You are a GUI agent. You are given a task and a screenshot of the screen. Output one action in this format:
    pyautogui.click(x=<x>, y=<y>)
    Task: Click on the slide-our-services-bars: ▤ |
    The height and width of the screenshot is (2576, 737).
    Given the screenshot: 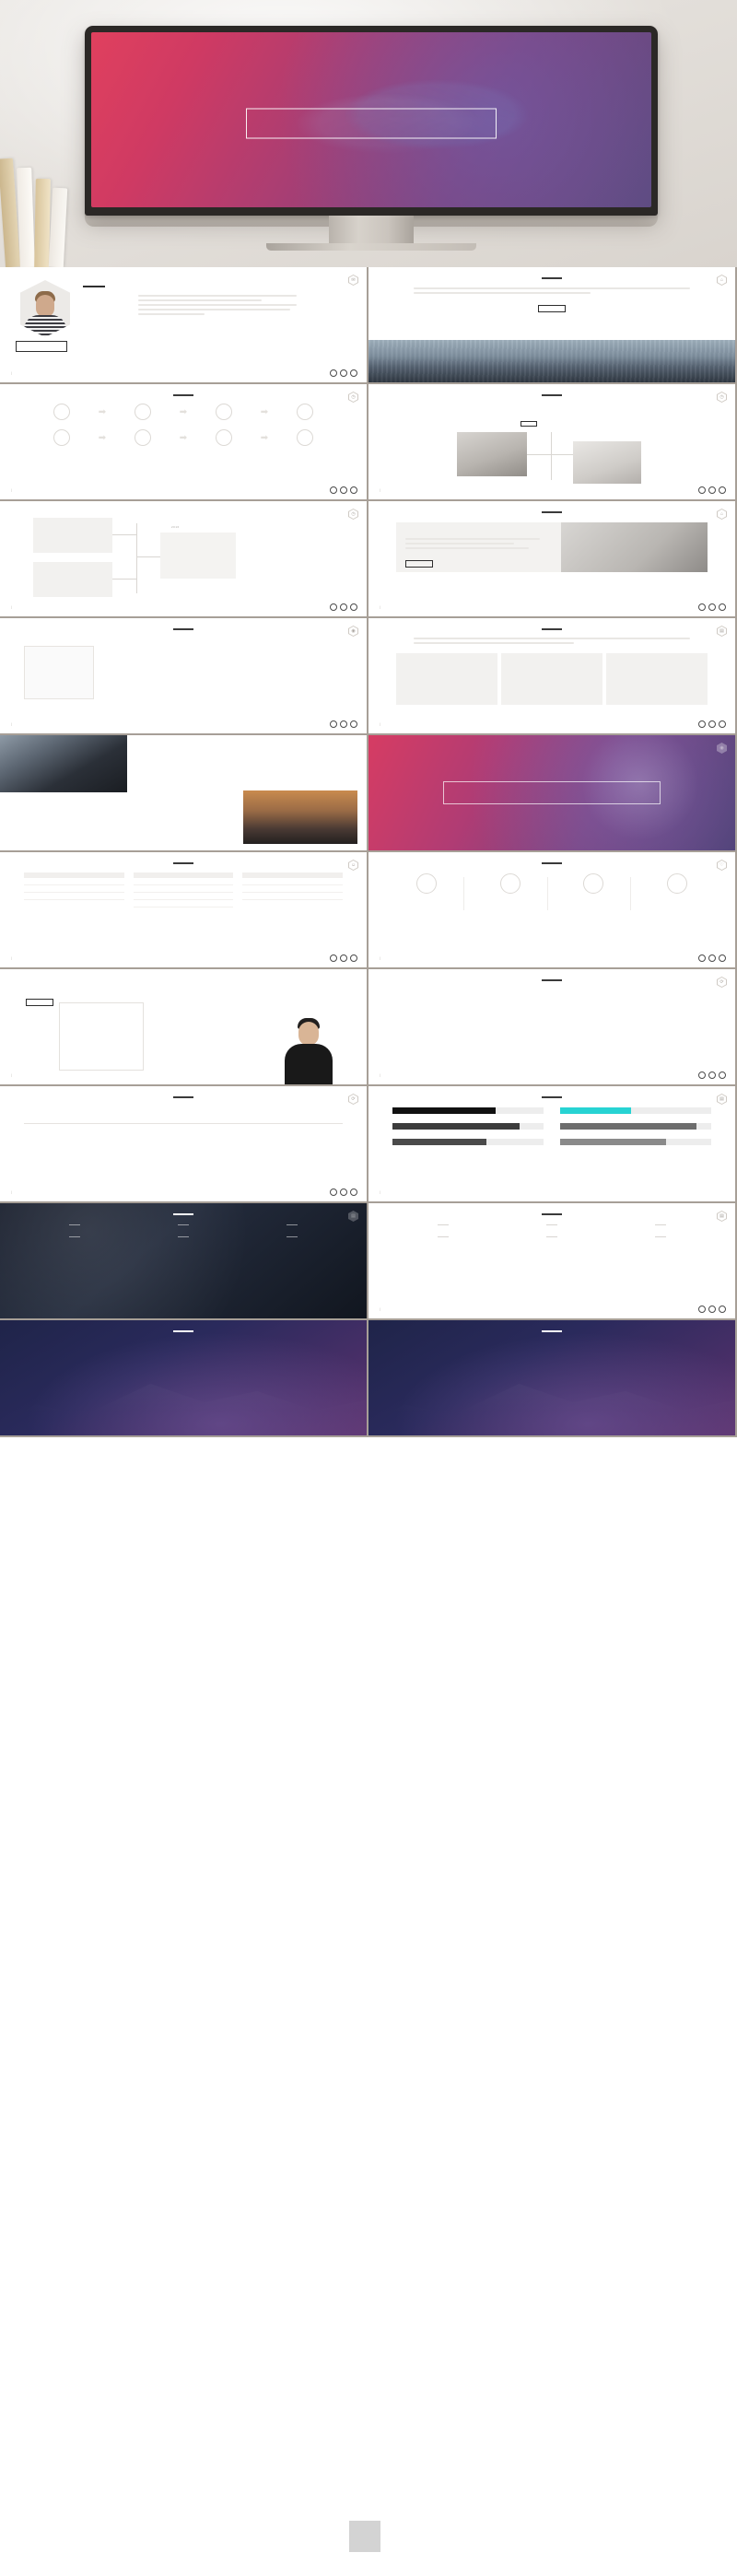 What is the action you would take?
    pyautogui.click(x=551, y=1143)
    